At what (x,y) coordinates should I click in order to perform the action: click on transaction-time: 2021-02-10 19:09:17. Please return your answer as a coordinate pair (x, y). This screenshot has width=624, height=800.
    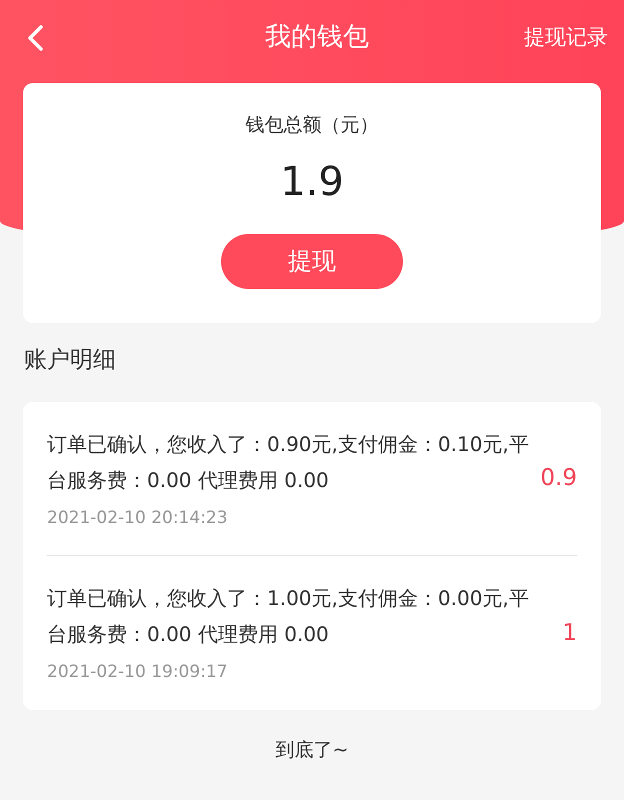
    Looking at the image, I should click on (138, 672).